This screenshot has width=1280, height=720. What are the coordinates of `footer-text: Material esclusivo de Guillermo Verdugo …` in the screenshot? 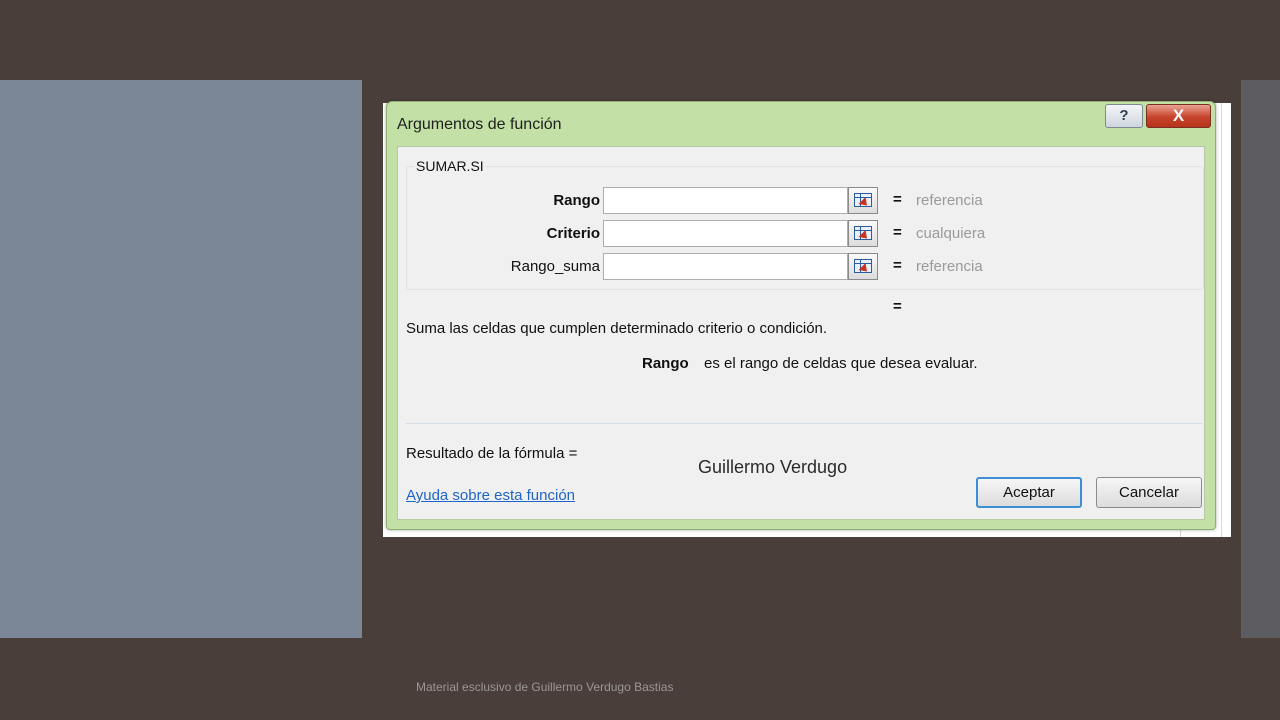 It's located at (545, 687).